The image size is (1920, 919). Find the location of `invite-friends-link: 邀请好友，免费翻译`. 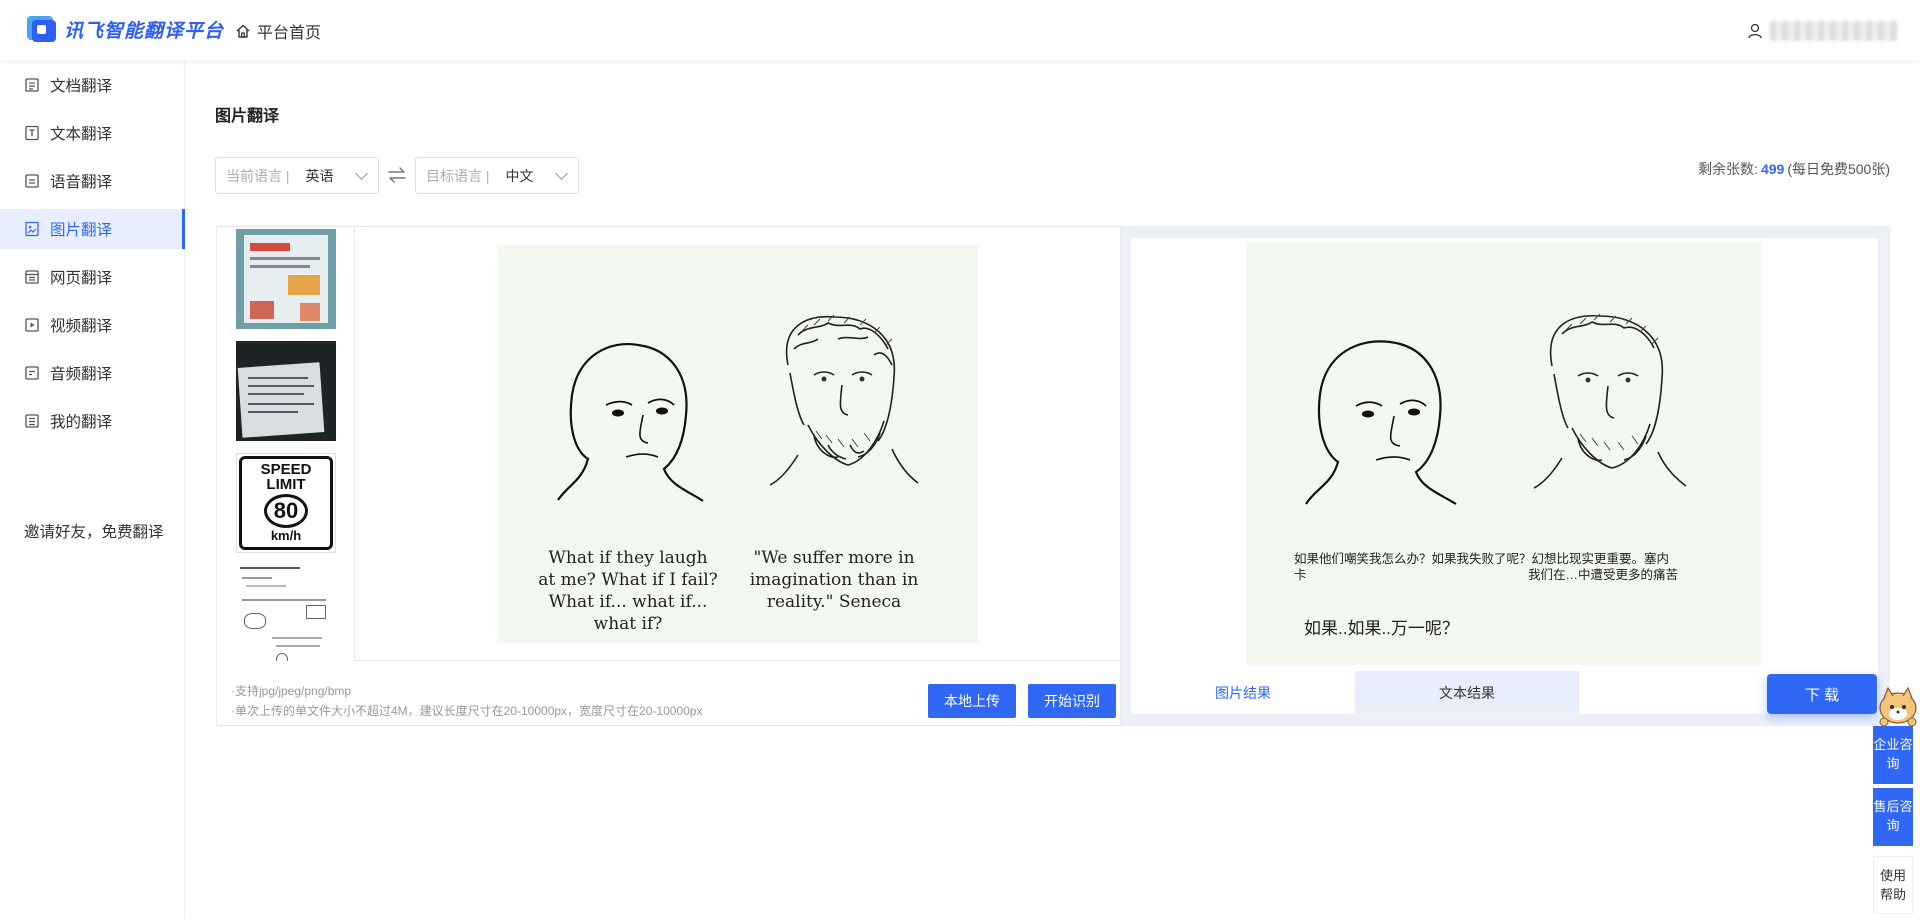

invite-friends-link: 邀请好友，免费翻译 is located at coordinates (94, 531).